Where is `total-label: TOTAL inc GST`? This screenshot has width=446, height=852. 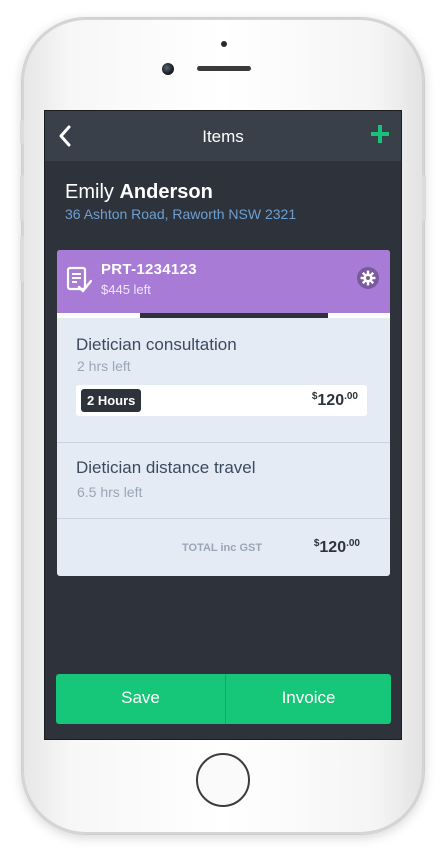
total-label: TOTAL inc GST is located at coordinates (222, 548).